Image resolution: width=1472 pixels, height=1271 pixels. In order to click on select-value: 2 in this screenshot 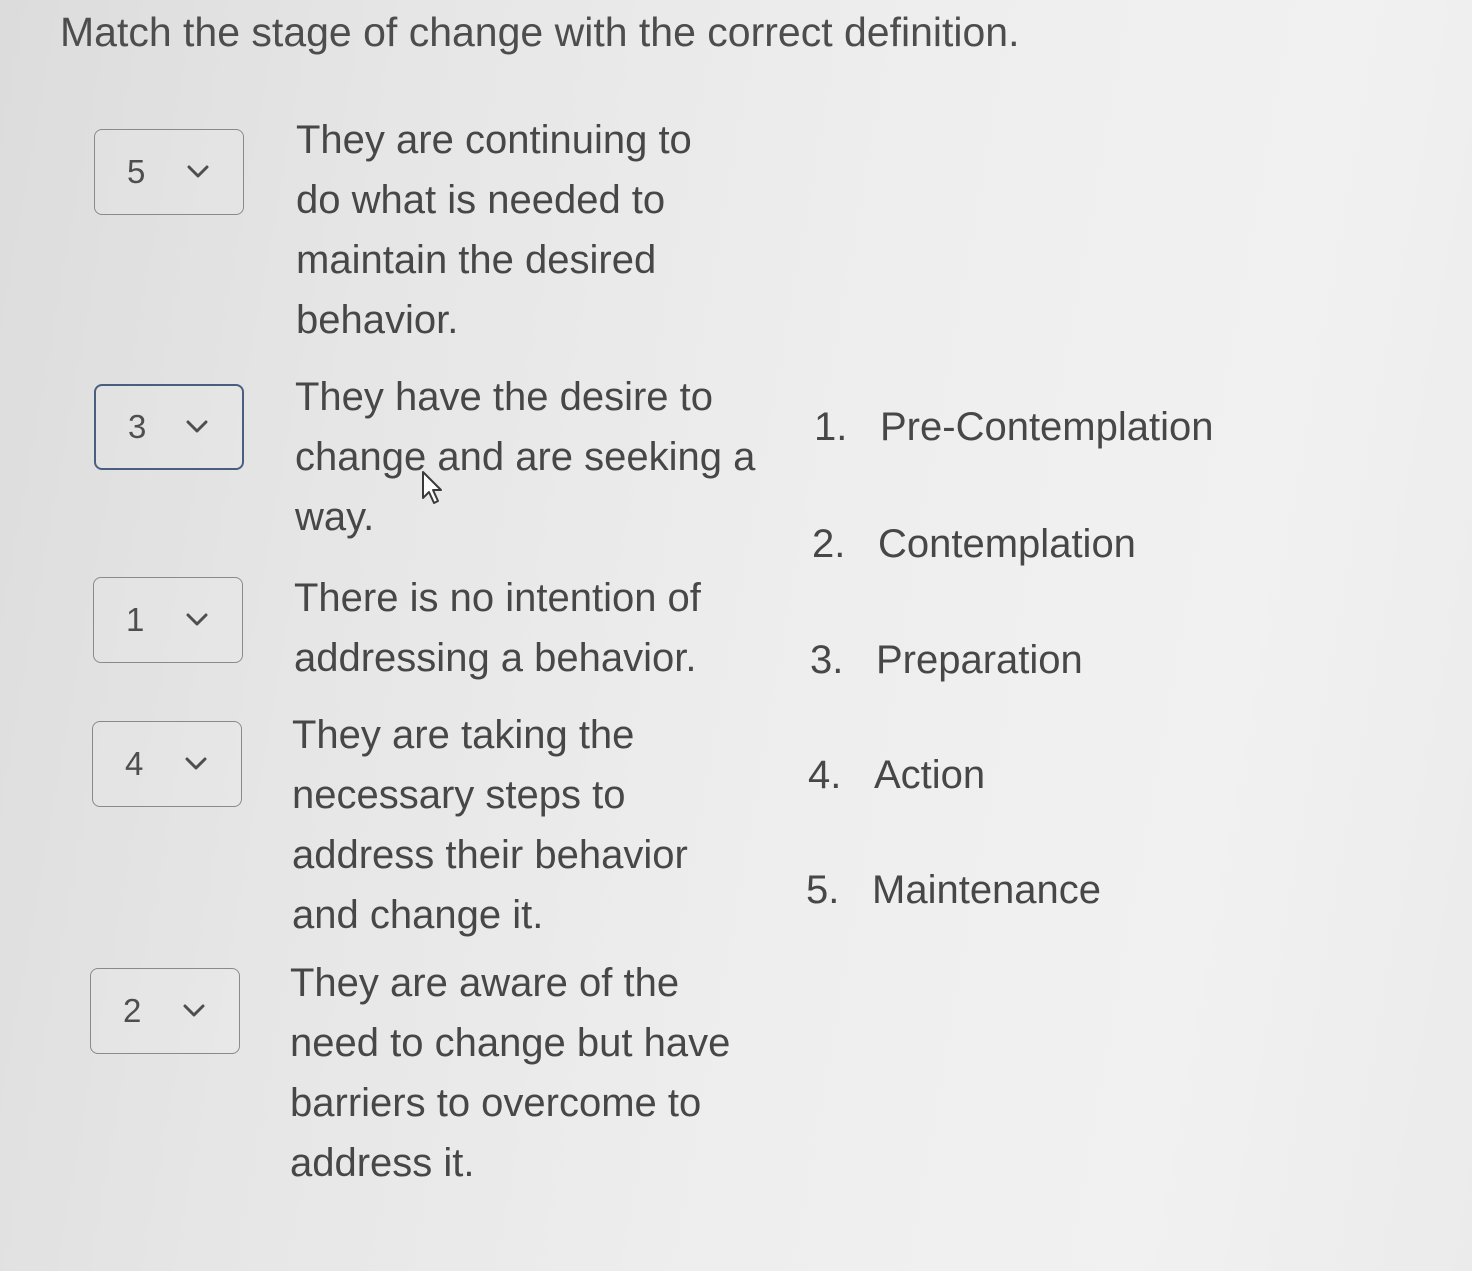, I will do `click(132, 1010)`.